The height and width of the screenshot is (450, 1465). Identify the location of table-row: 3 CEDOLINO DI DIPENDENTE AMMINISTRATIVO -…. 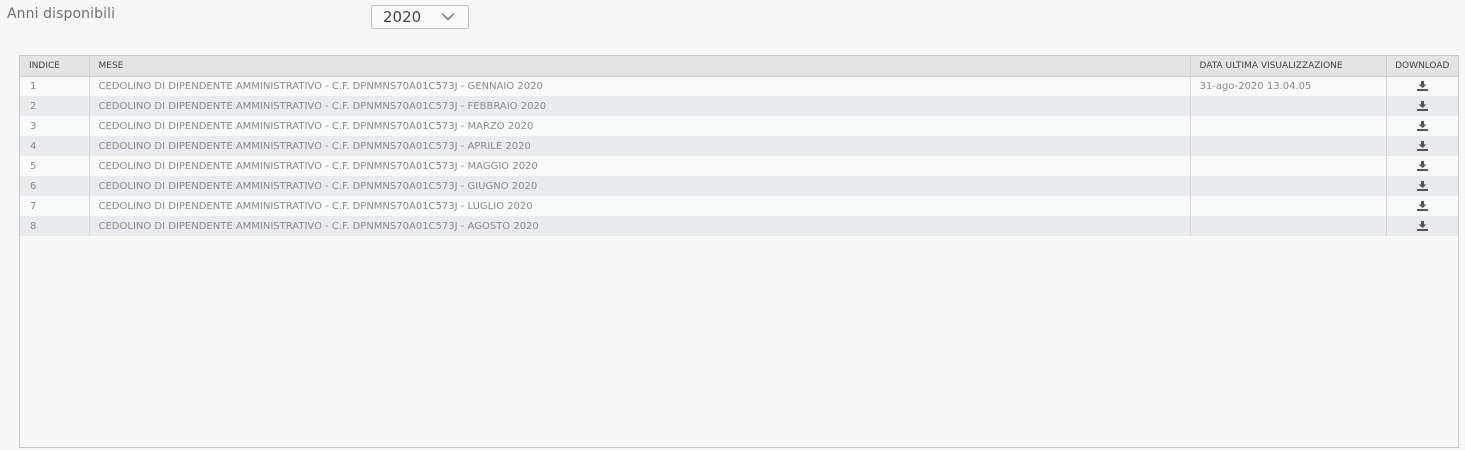
(739, 126).